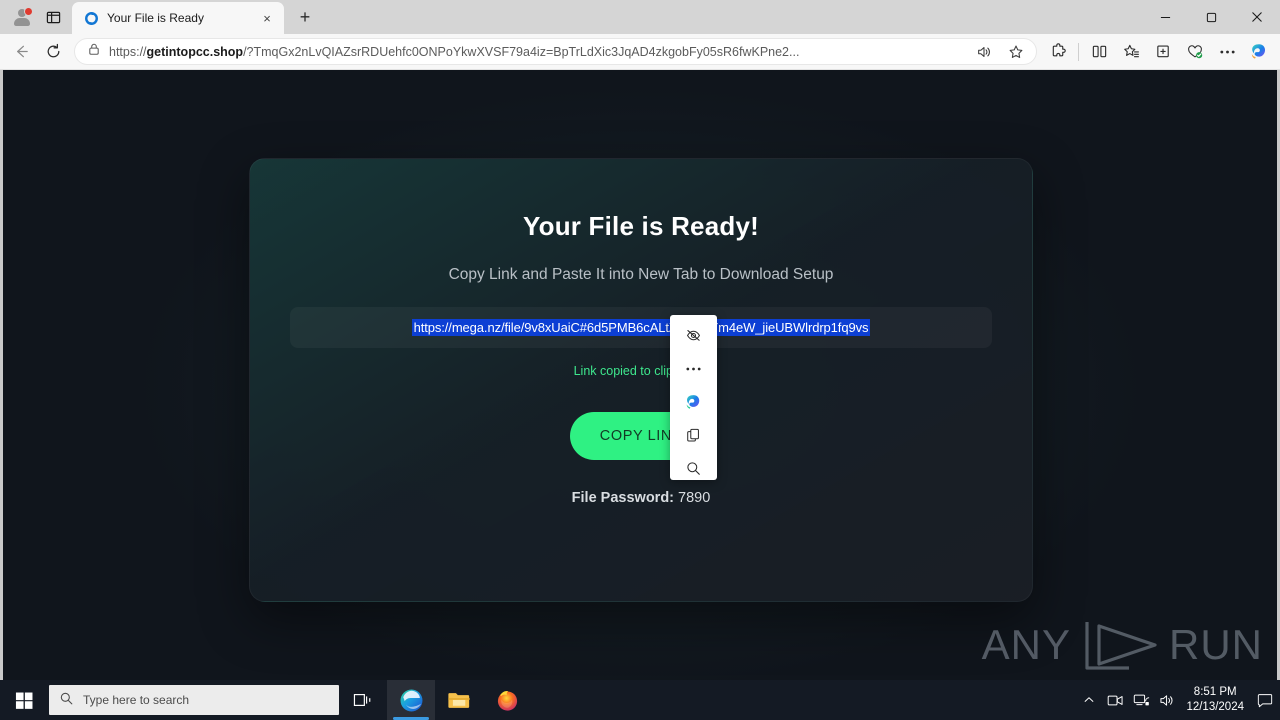 This screenshot has height=720, width=1280. Describe the element at coordinates (640, 700) in the screenshot. I see `windows-taskbar: Type here to search 8:51 PM 12/13/2024` at that location.